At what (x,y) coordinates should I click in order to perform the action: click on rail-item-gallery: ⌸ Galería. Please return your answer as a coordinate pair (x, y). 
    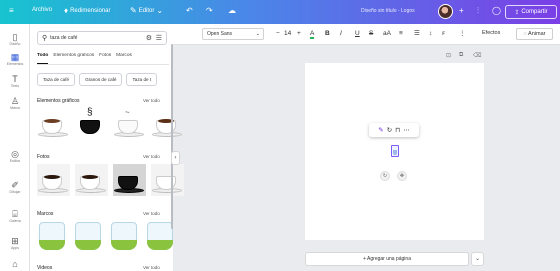
    Looking at the image, I should click on (15, 216).